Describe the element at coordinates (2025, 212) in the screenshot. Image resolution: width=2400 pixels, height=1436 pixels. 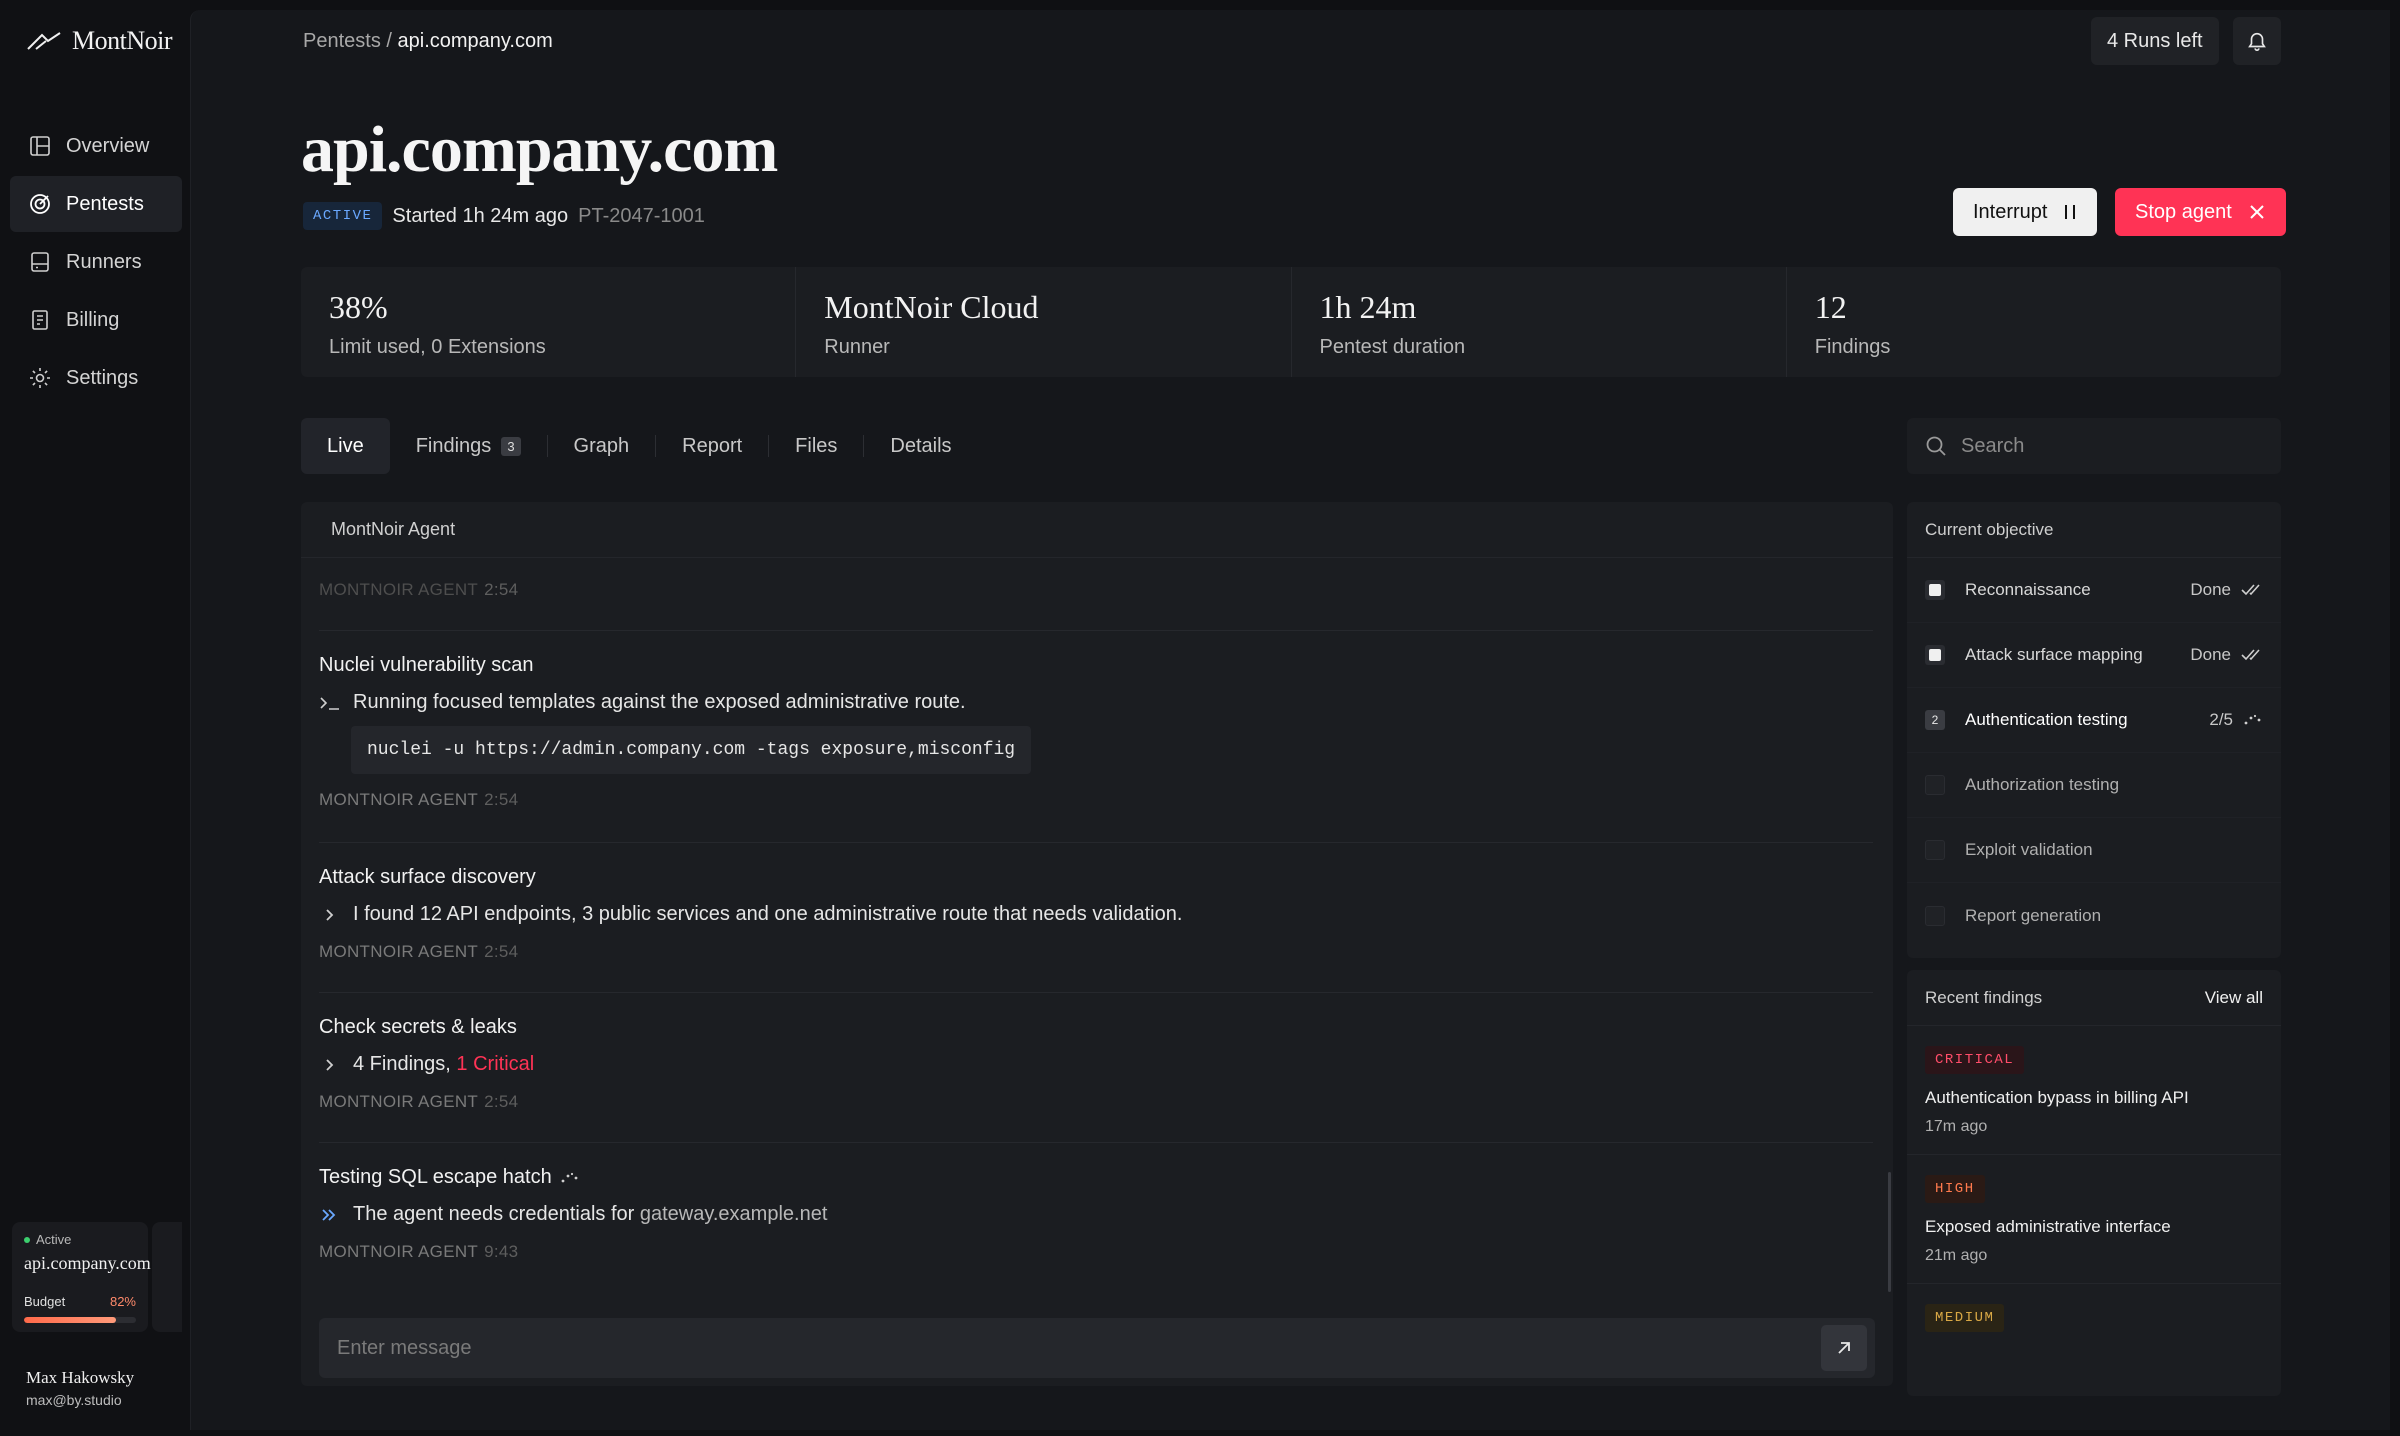
I see `interrupt-button: Interrupt` at that location.